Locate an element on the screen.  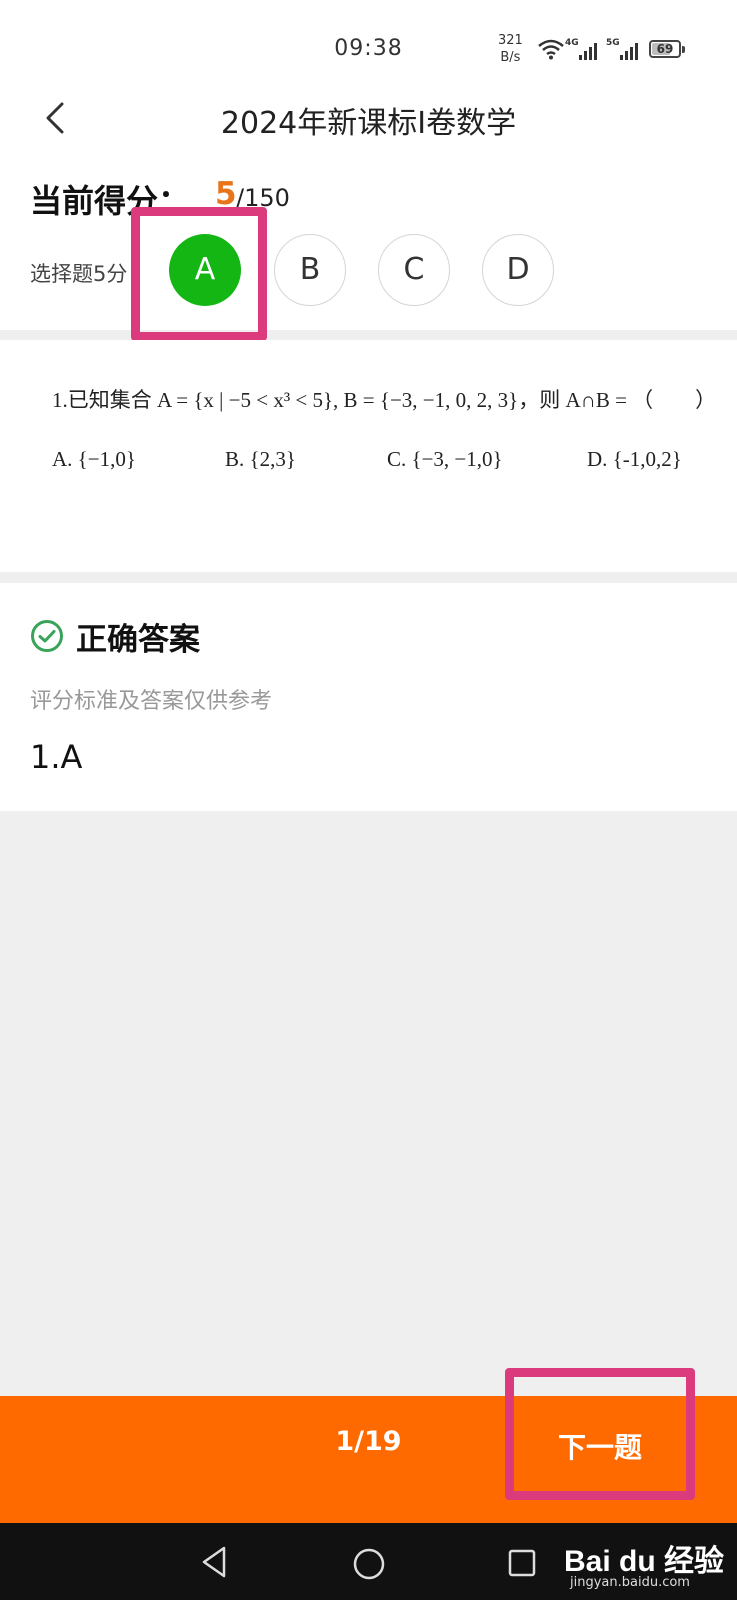
battery-level: 69 is located at coordinates (665, 49).